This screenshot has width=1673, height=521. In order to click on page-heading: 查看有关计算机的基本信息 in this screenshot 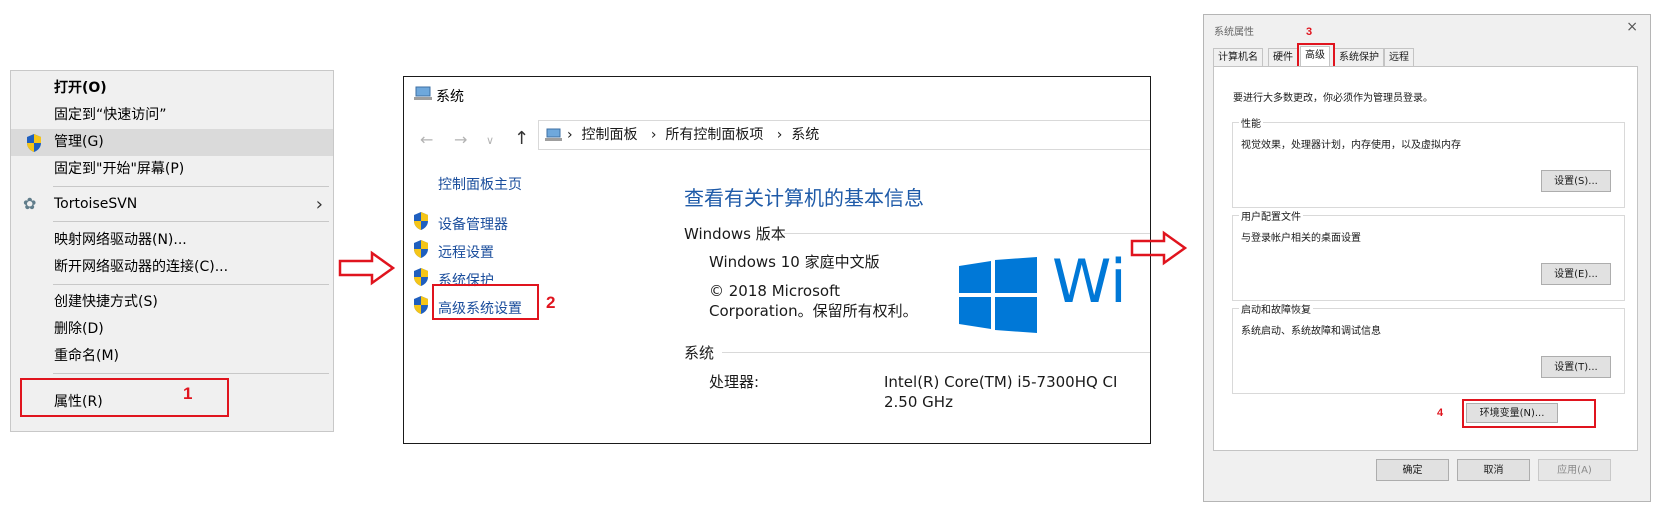, I will do `click(804, 198)`.